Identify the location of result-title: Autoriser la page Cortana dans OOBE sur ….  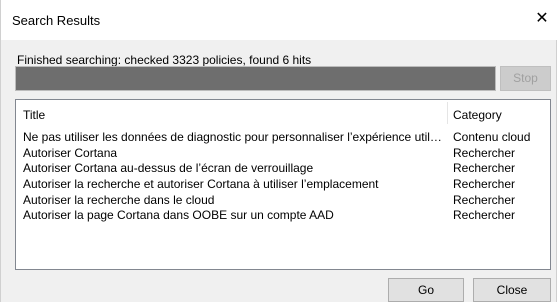
(178, 215).